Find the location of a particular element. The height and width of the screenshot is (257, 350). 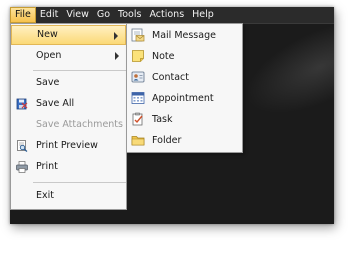

menu-item-new: New is located at coordinates (68, 35).